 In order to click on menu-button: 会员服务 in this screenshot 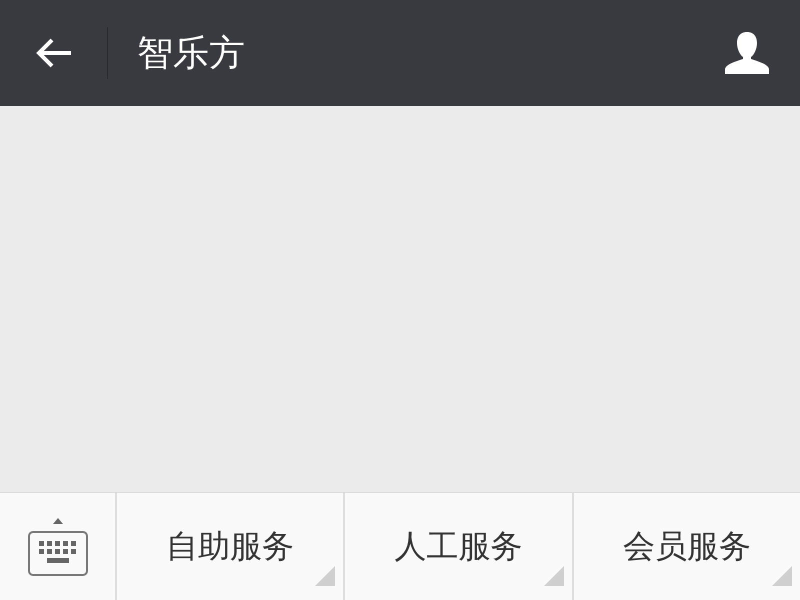, I will do `click(686, 546)`.